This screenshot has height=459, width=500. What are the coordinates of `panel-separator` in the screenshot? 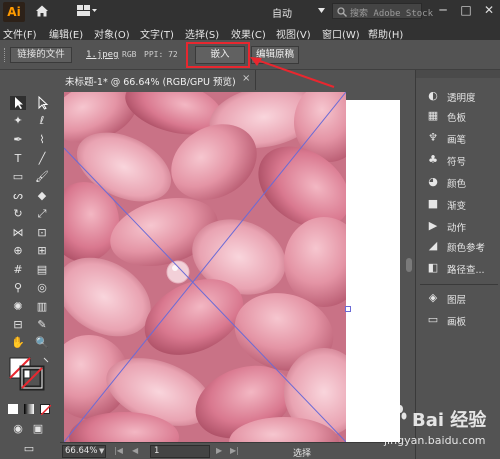 It's located at (459, 284).